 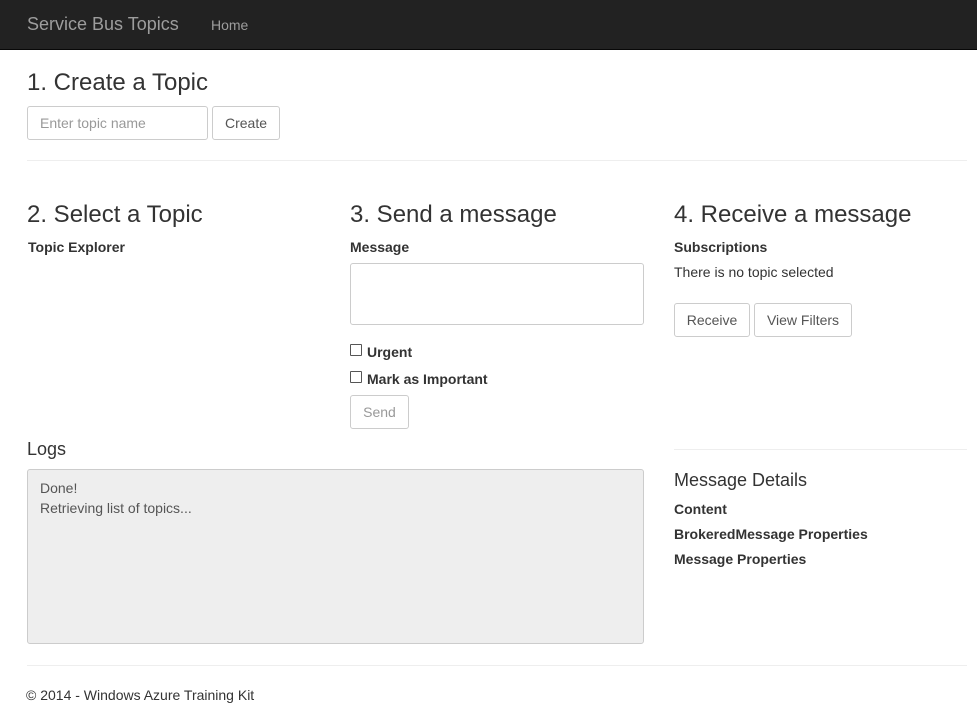 I want to click on topic-name-input, so click(x=117, y=123).